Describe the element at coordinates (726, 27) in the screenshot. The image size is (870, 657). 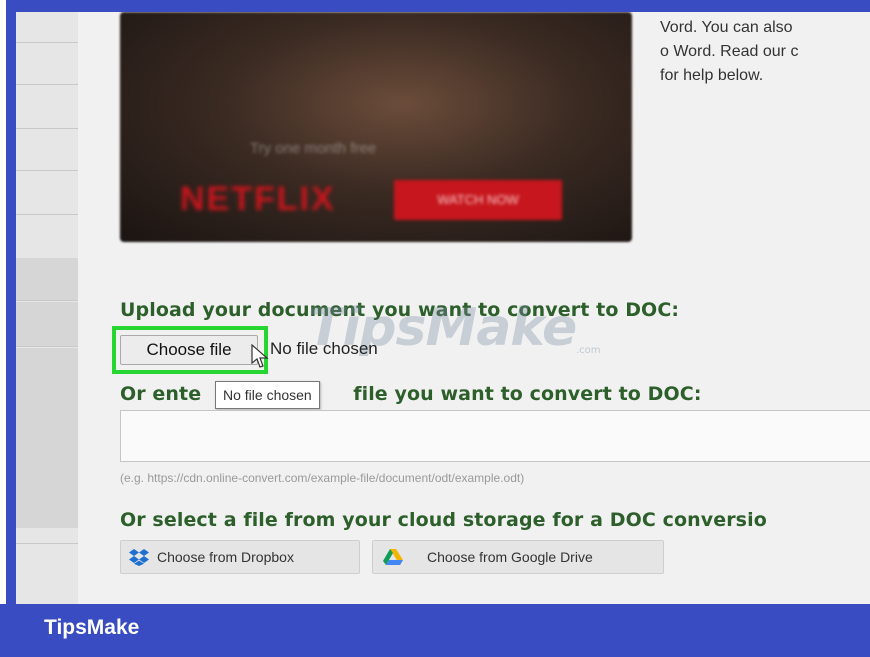
I see `intro-line: Vord. You can also` at that location.